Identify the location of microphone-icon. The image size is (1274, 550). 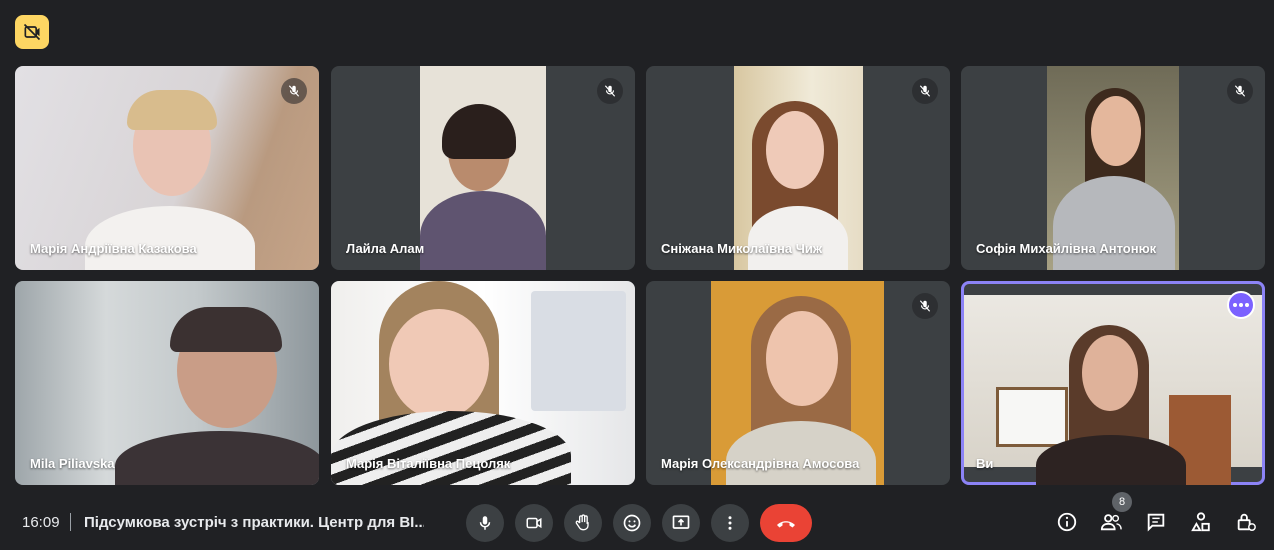
(485, 523).